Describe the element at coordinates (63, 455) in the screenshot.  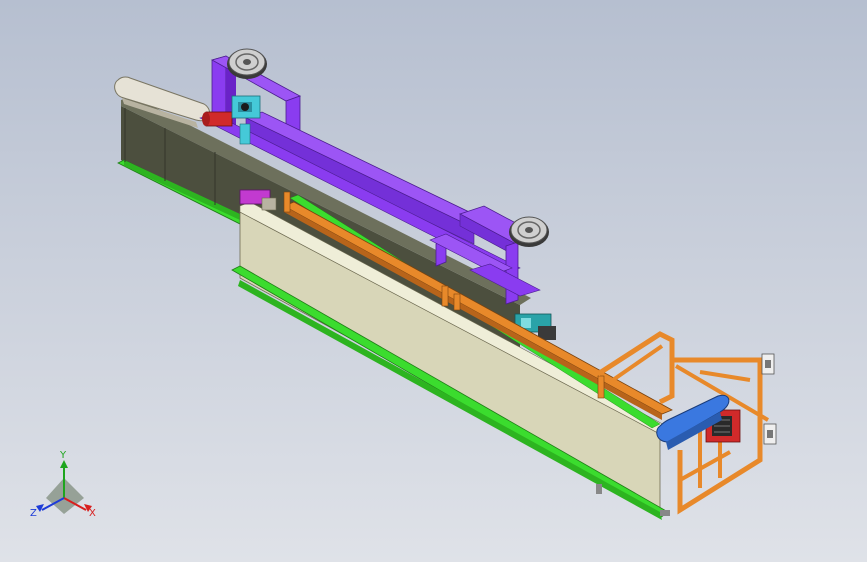
I see `y-axis-label: Y` at that location.